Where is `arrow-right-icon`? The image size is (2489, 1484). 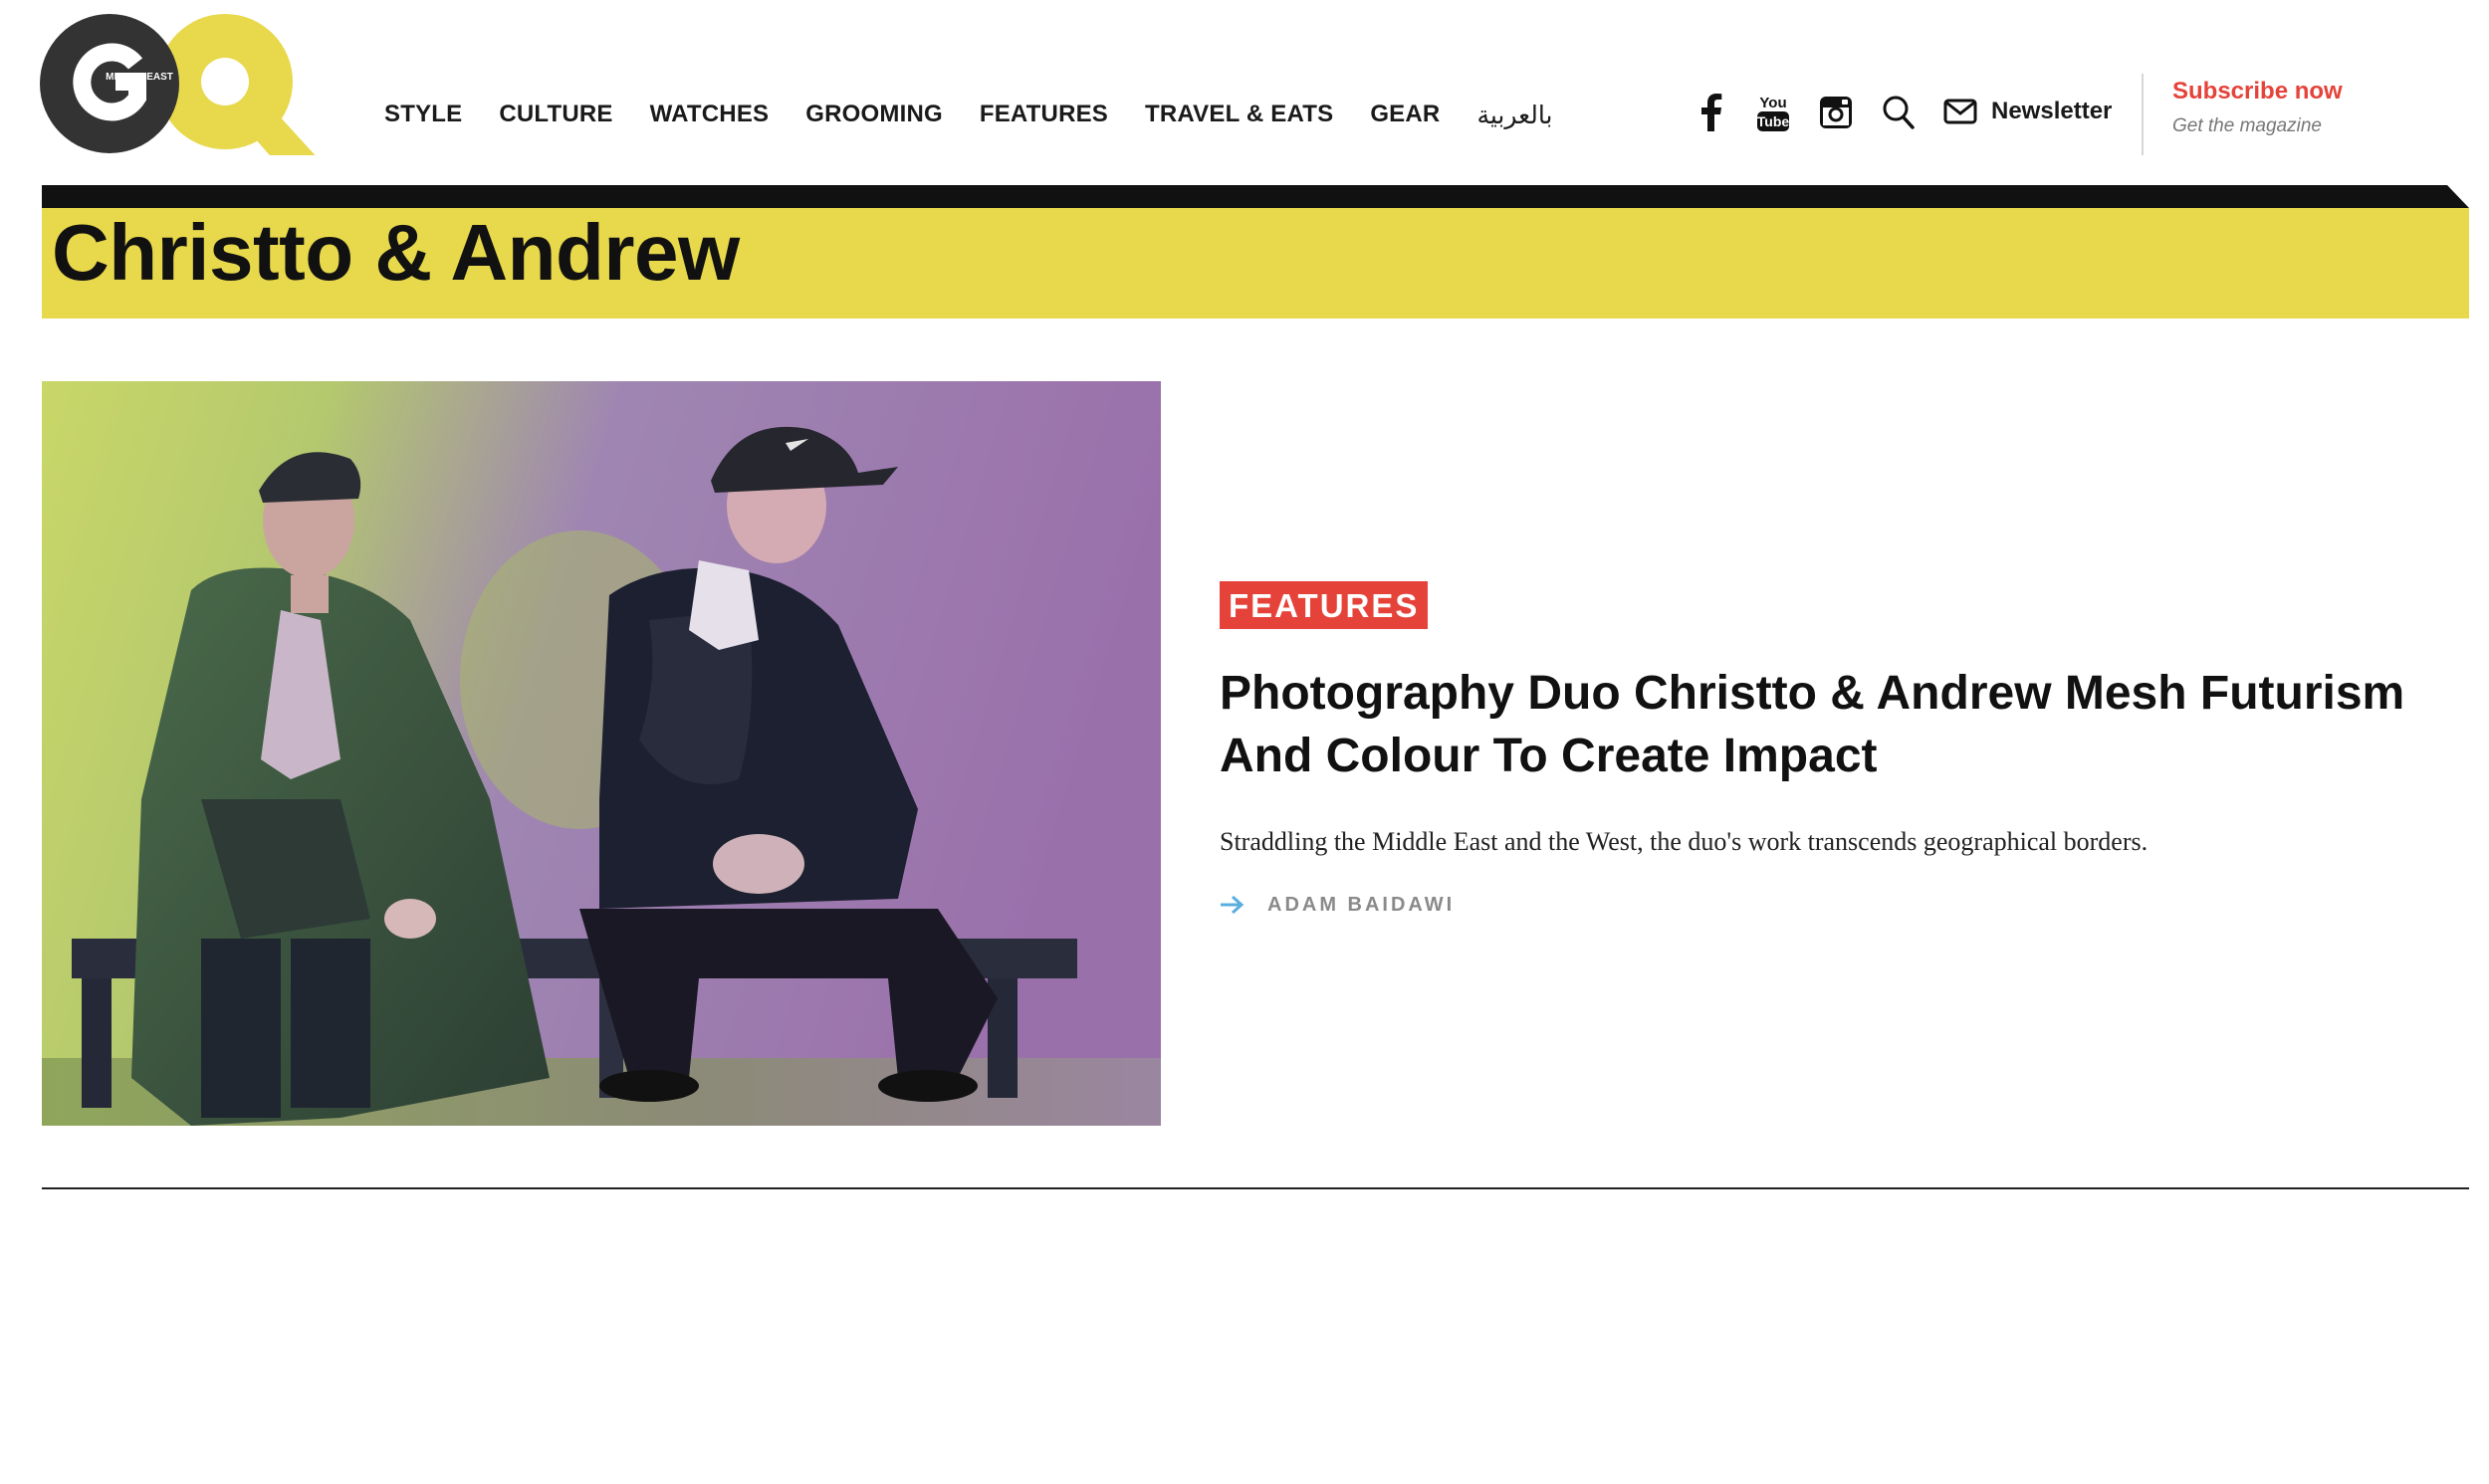
arrow-right-icon is located at coordinates (1232, 905).